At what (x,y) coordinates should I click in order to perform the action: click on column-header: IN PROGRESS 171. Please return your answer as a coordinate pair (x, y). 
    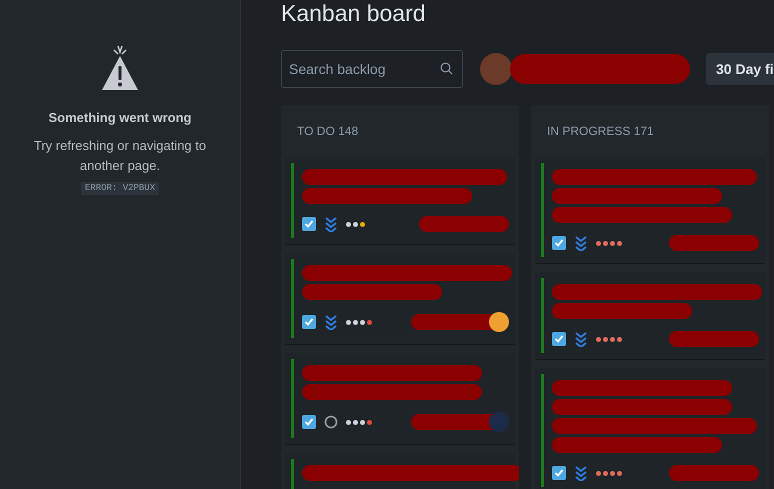
    Looking at the image, I should click on (600, 131).